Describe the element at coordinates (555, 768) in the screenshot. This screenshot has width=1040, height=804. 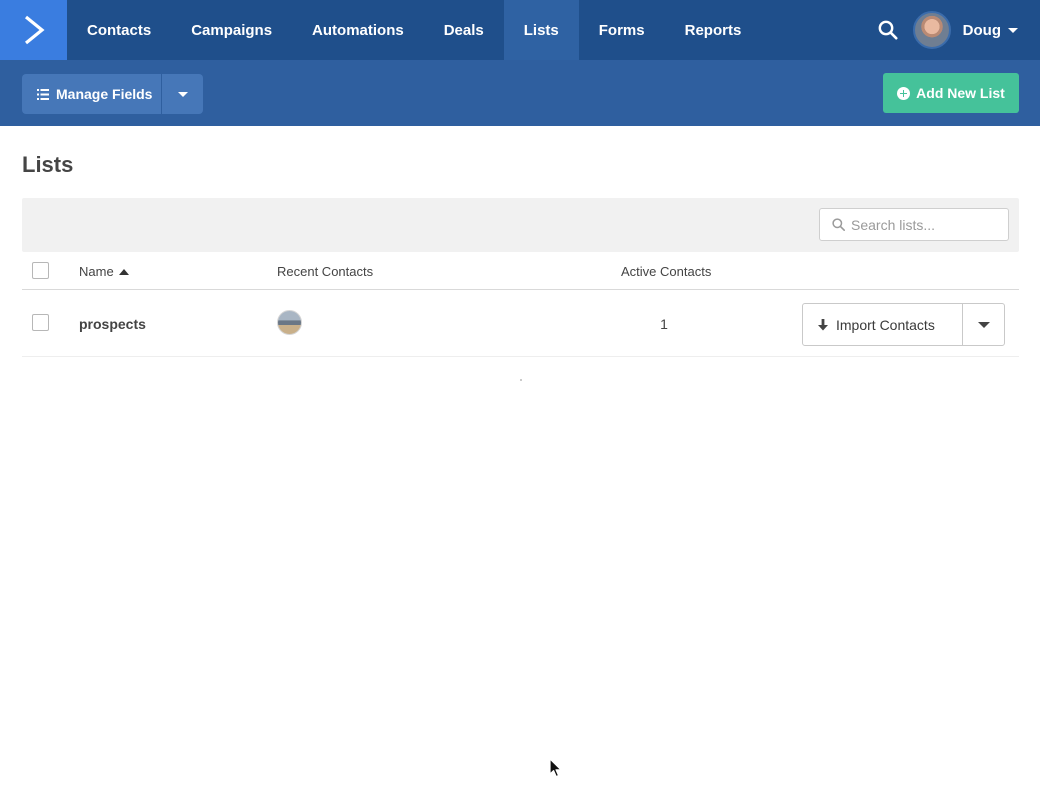
I see `mouse-cursor-icon` at that location.